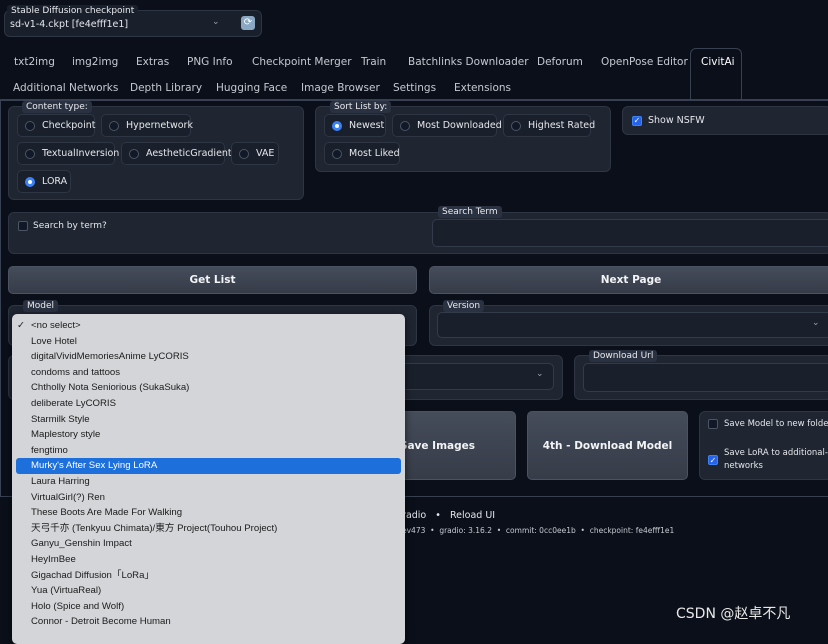  Describe the element at coordinates (110, 357) in the screenshot. I see `model-option-label: digitalVividMemoriesAnime LyCORIS` at that location.